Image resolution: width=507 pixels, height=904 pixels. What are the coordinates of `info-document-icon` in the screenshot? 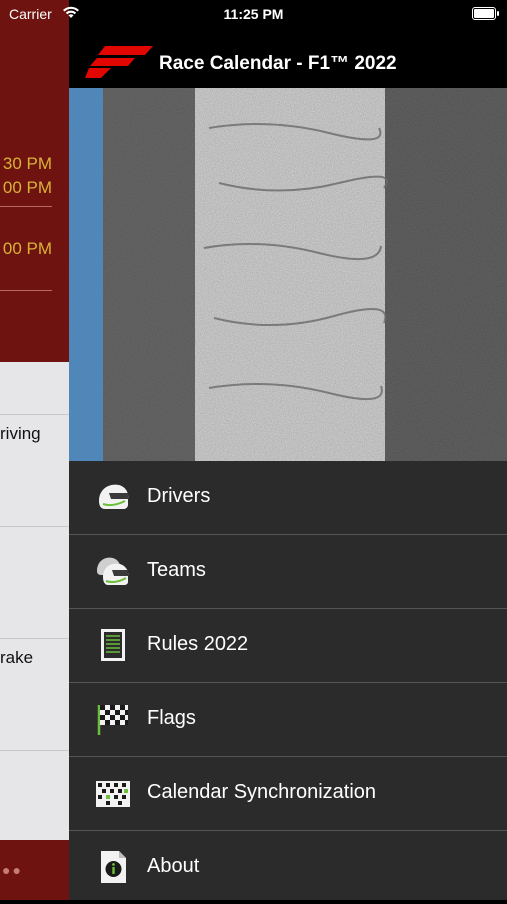 It's located at (113, 867).